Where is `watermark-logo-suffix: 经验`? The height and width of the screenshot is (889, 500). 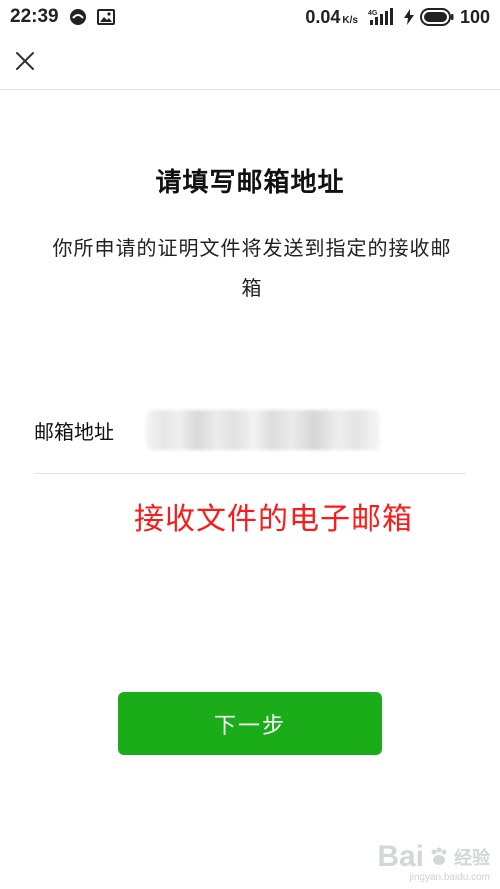
watermark-logo-suffix: 经验 is located at coordinates (472, 858).